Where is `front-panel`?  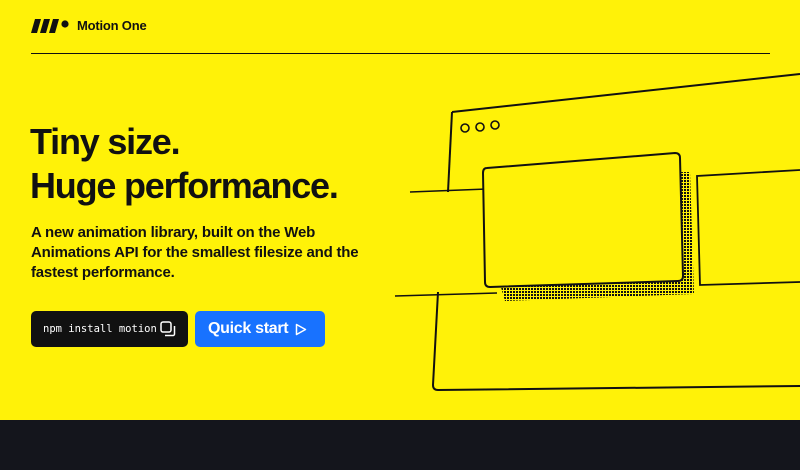
front-panel is located at coordinates (583, 220).